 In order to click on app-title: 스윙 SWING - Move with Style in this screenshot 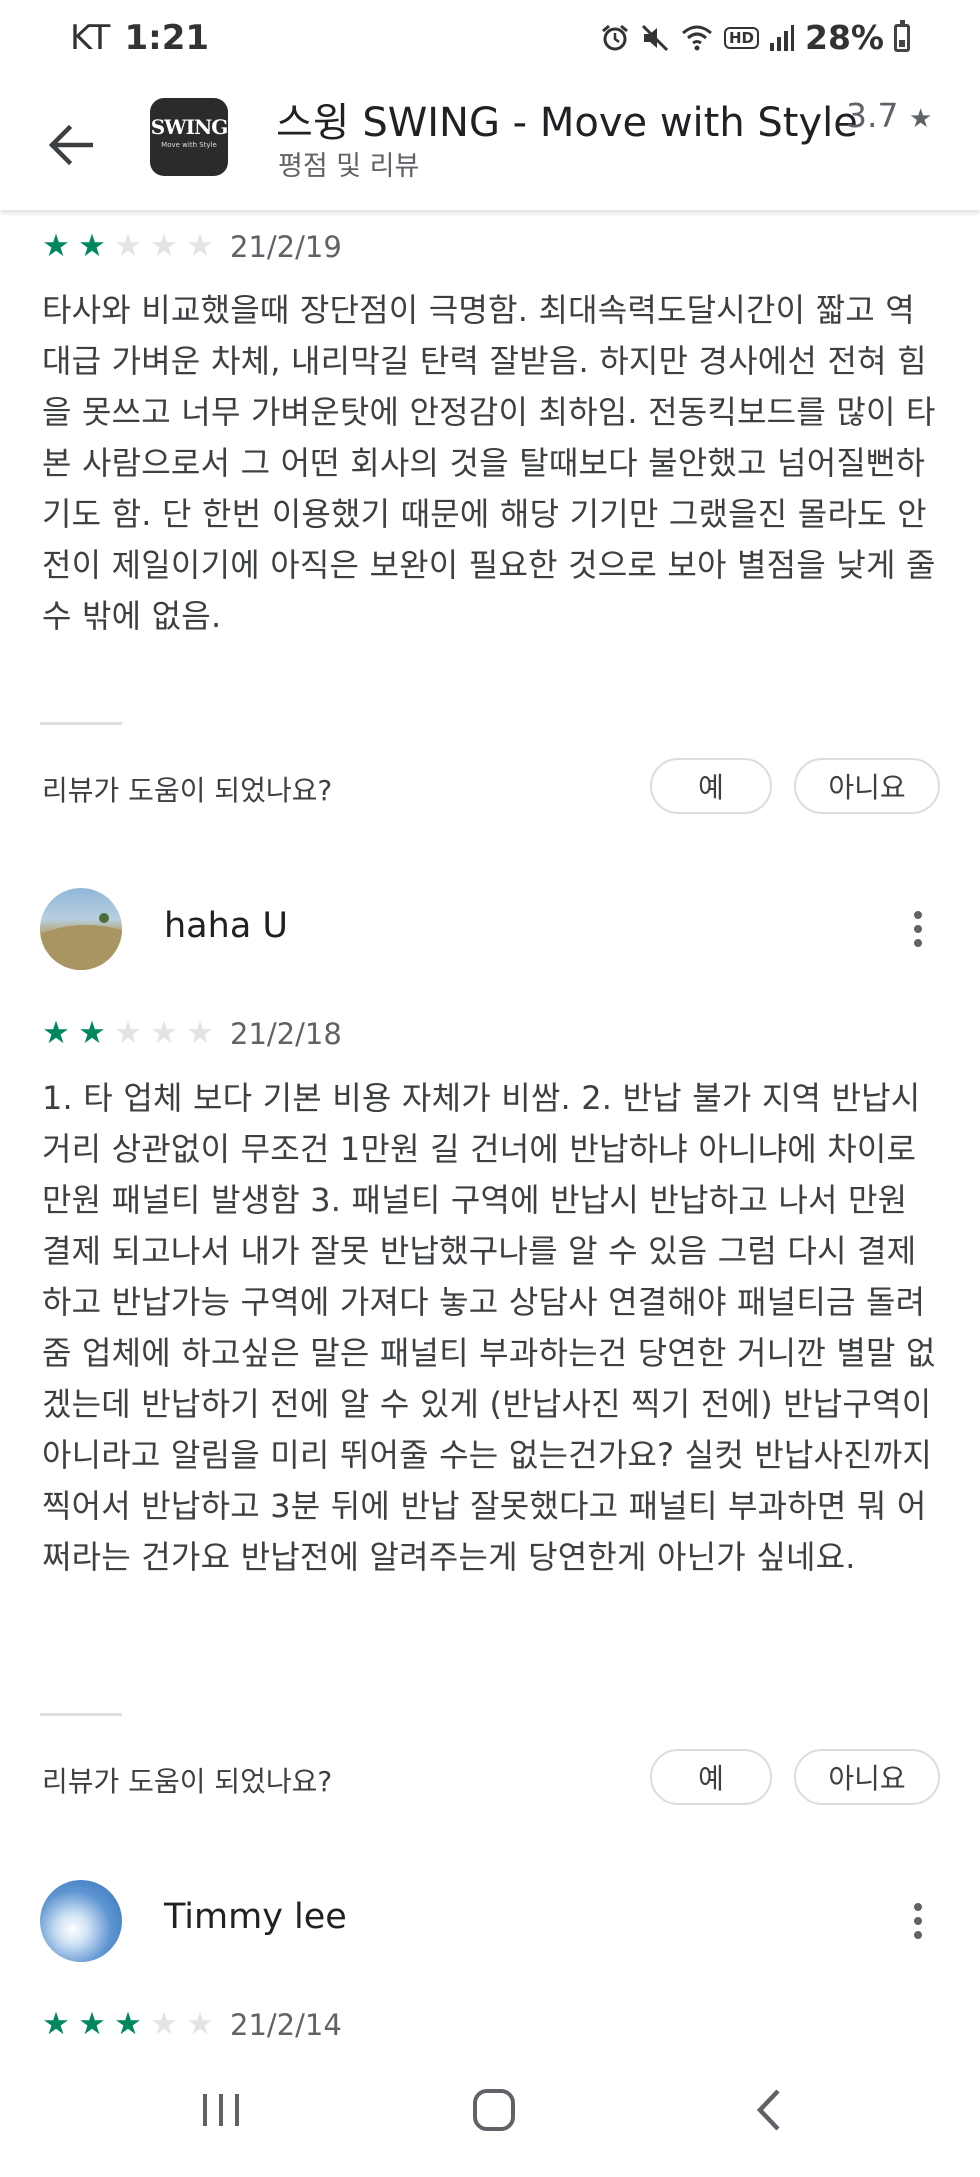, I will do `click(567, 123)`.